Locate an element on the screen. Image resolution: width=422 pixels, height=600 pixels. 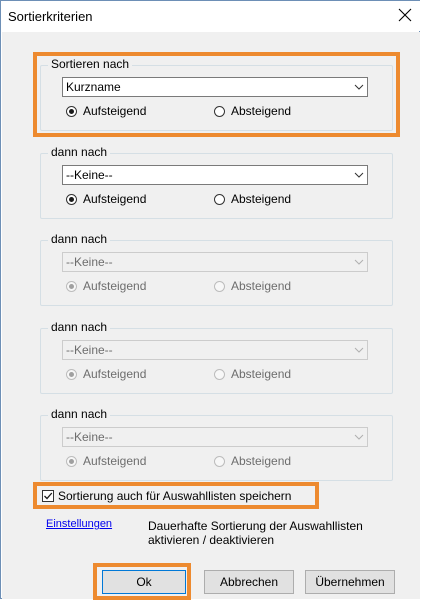
cancel-button: Abbrechen is located at coordinates (249, 582).